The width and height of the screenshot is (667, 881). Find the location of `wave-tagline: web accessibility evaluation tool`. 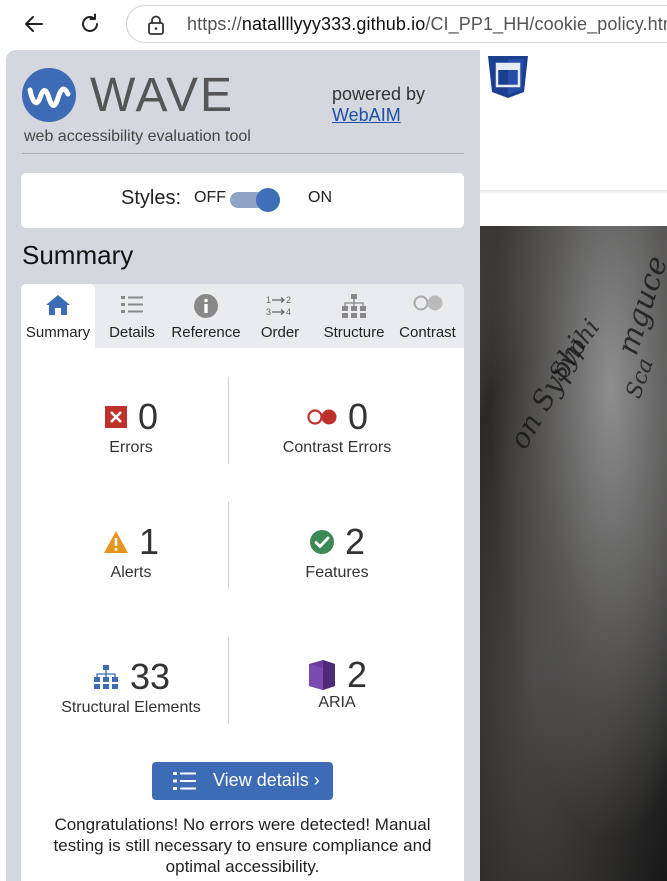

wave-tagline: web accessibility evaluation tool is located at coordinates (137, 136).